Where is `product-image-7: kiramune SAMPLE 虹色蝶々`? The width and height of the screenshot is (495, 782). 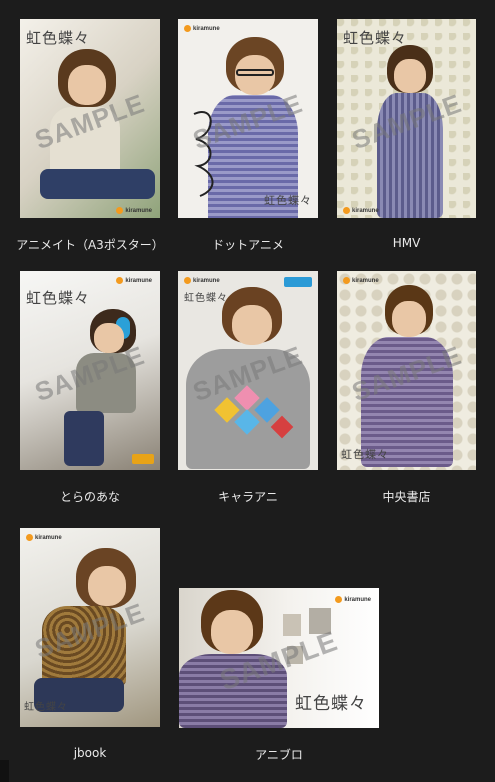
product-image-7: kiramune SAMPLE 虹色蝶々 is located at coordinates (90, 627).